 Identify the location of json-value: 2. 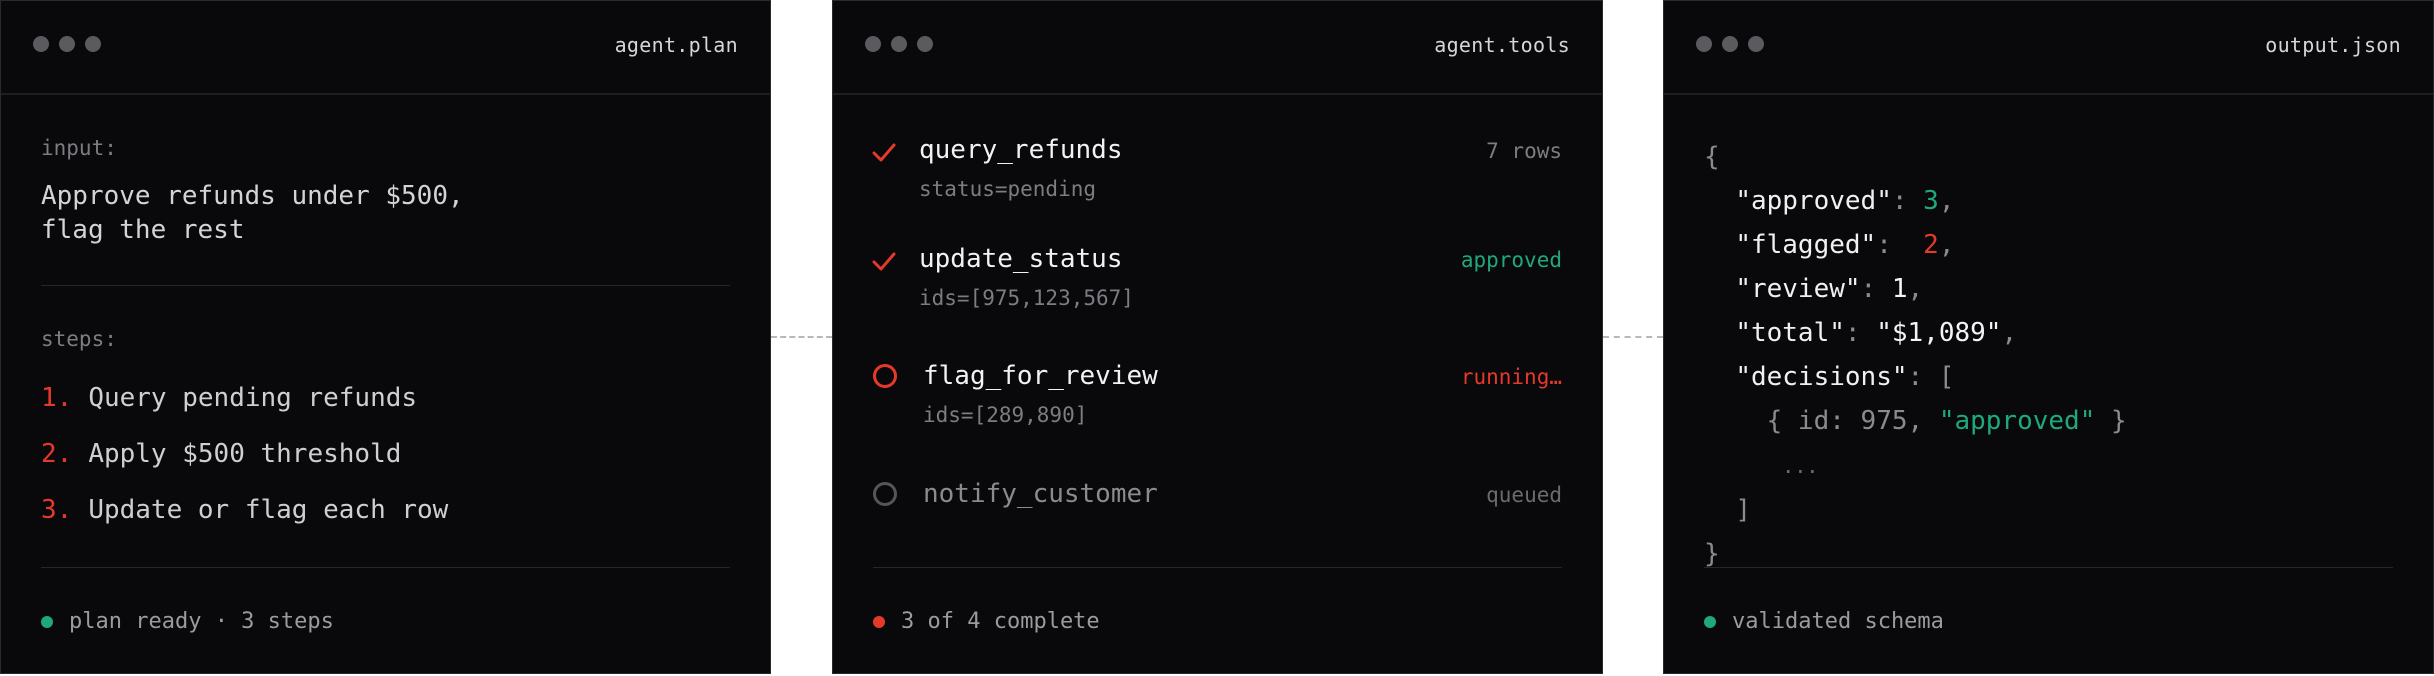
(1931, 245).